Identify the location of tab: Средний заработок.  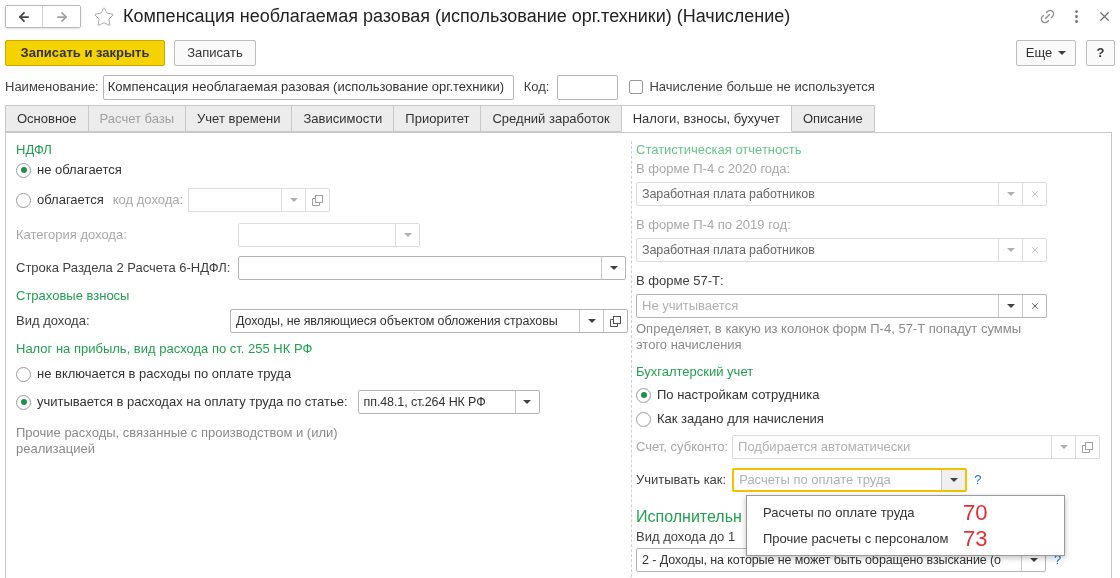
(551, 118).